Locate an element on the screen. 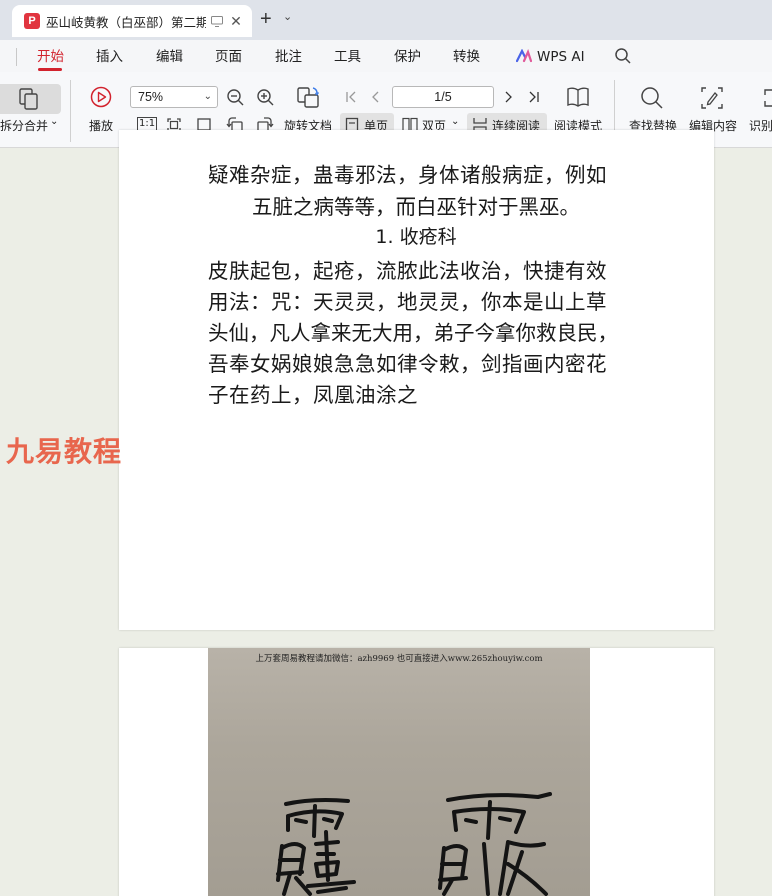  menu-start: 开始 is located at coordinates (50, 57).